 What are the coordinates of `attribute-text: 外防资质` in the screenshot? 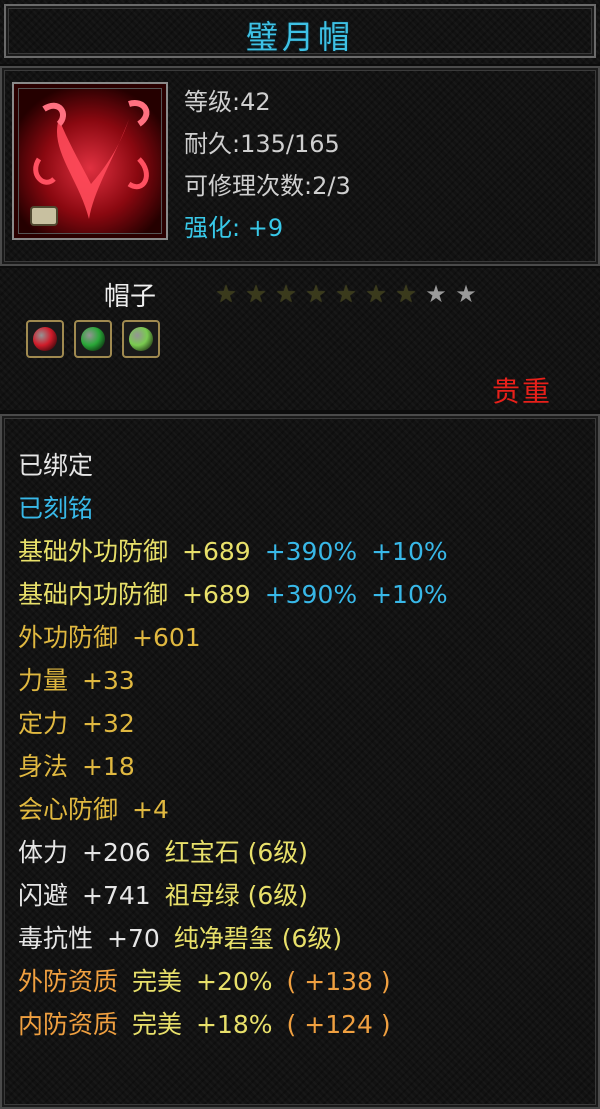 It's located at (68, 981).